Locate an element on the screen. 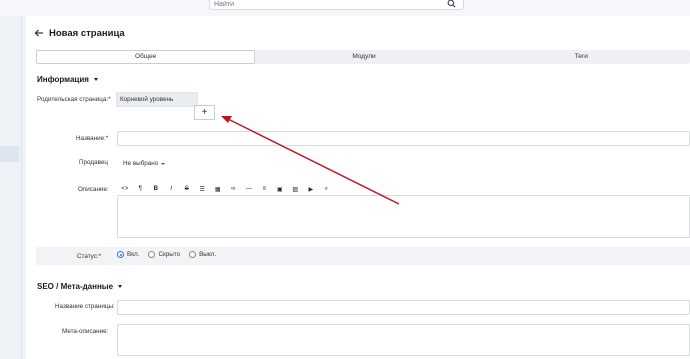 The height and width of the screenshot is (359, 690). paragraph-icon: ¶ is located at coordinates (141, 189).